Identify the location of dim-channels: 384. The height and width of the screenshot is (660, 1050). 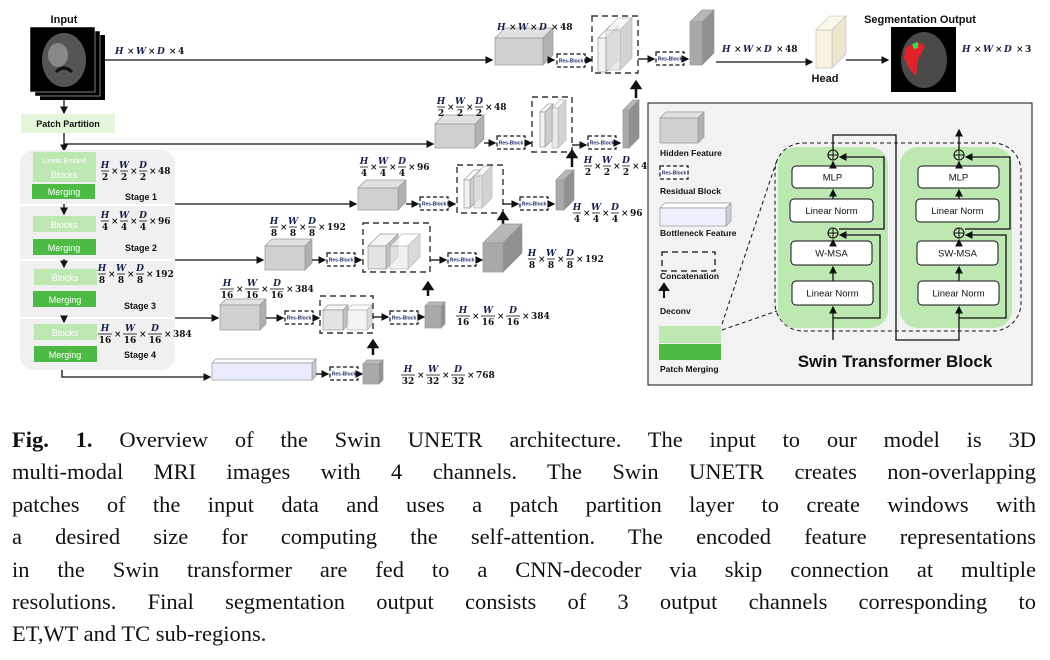
(304, 290).